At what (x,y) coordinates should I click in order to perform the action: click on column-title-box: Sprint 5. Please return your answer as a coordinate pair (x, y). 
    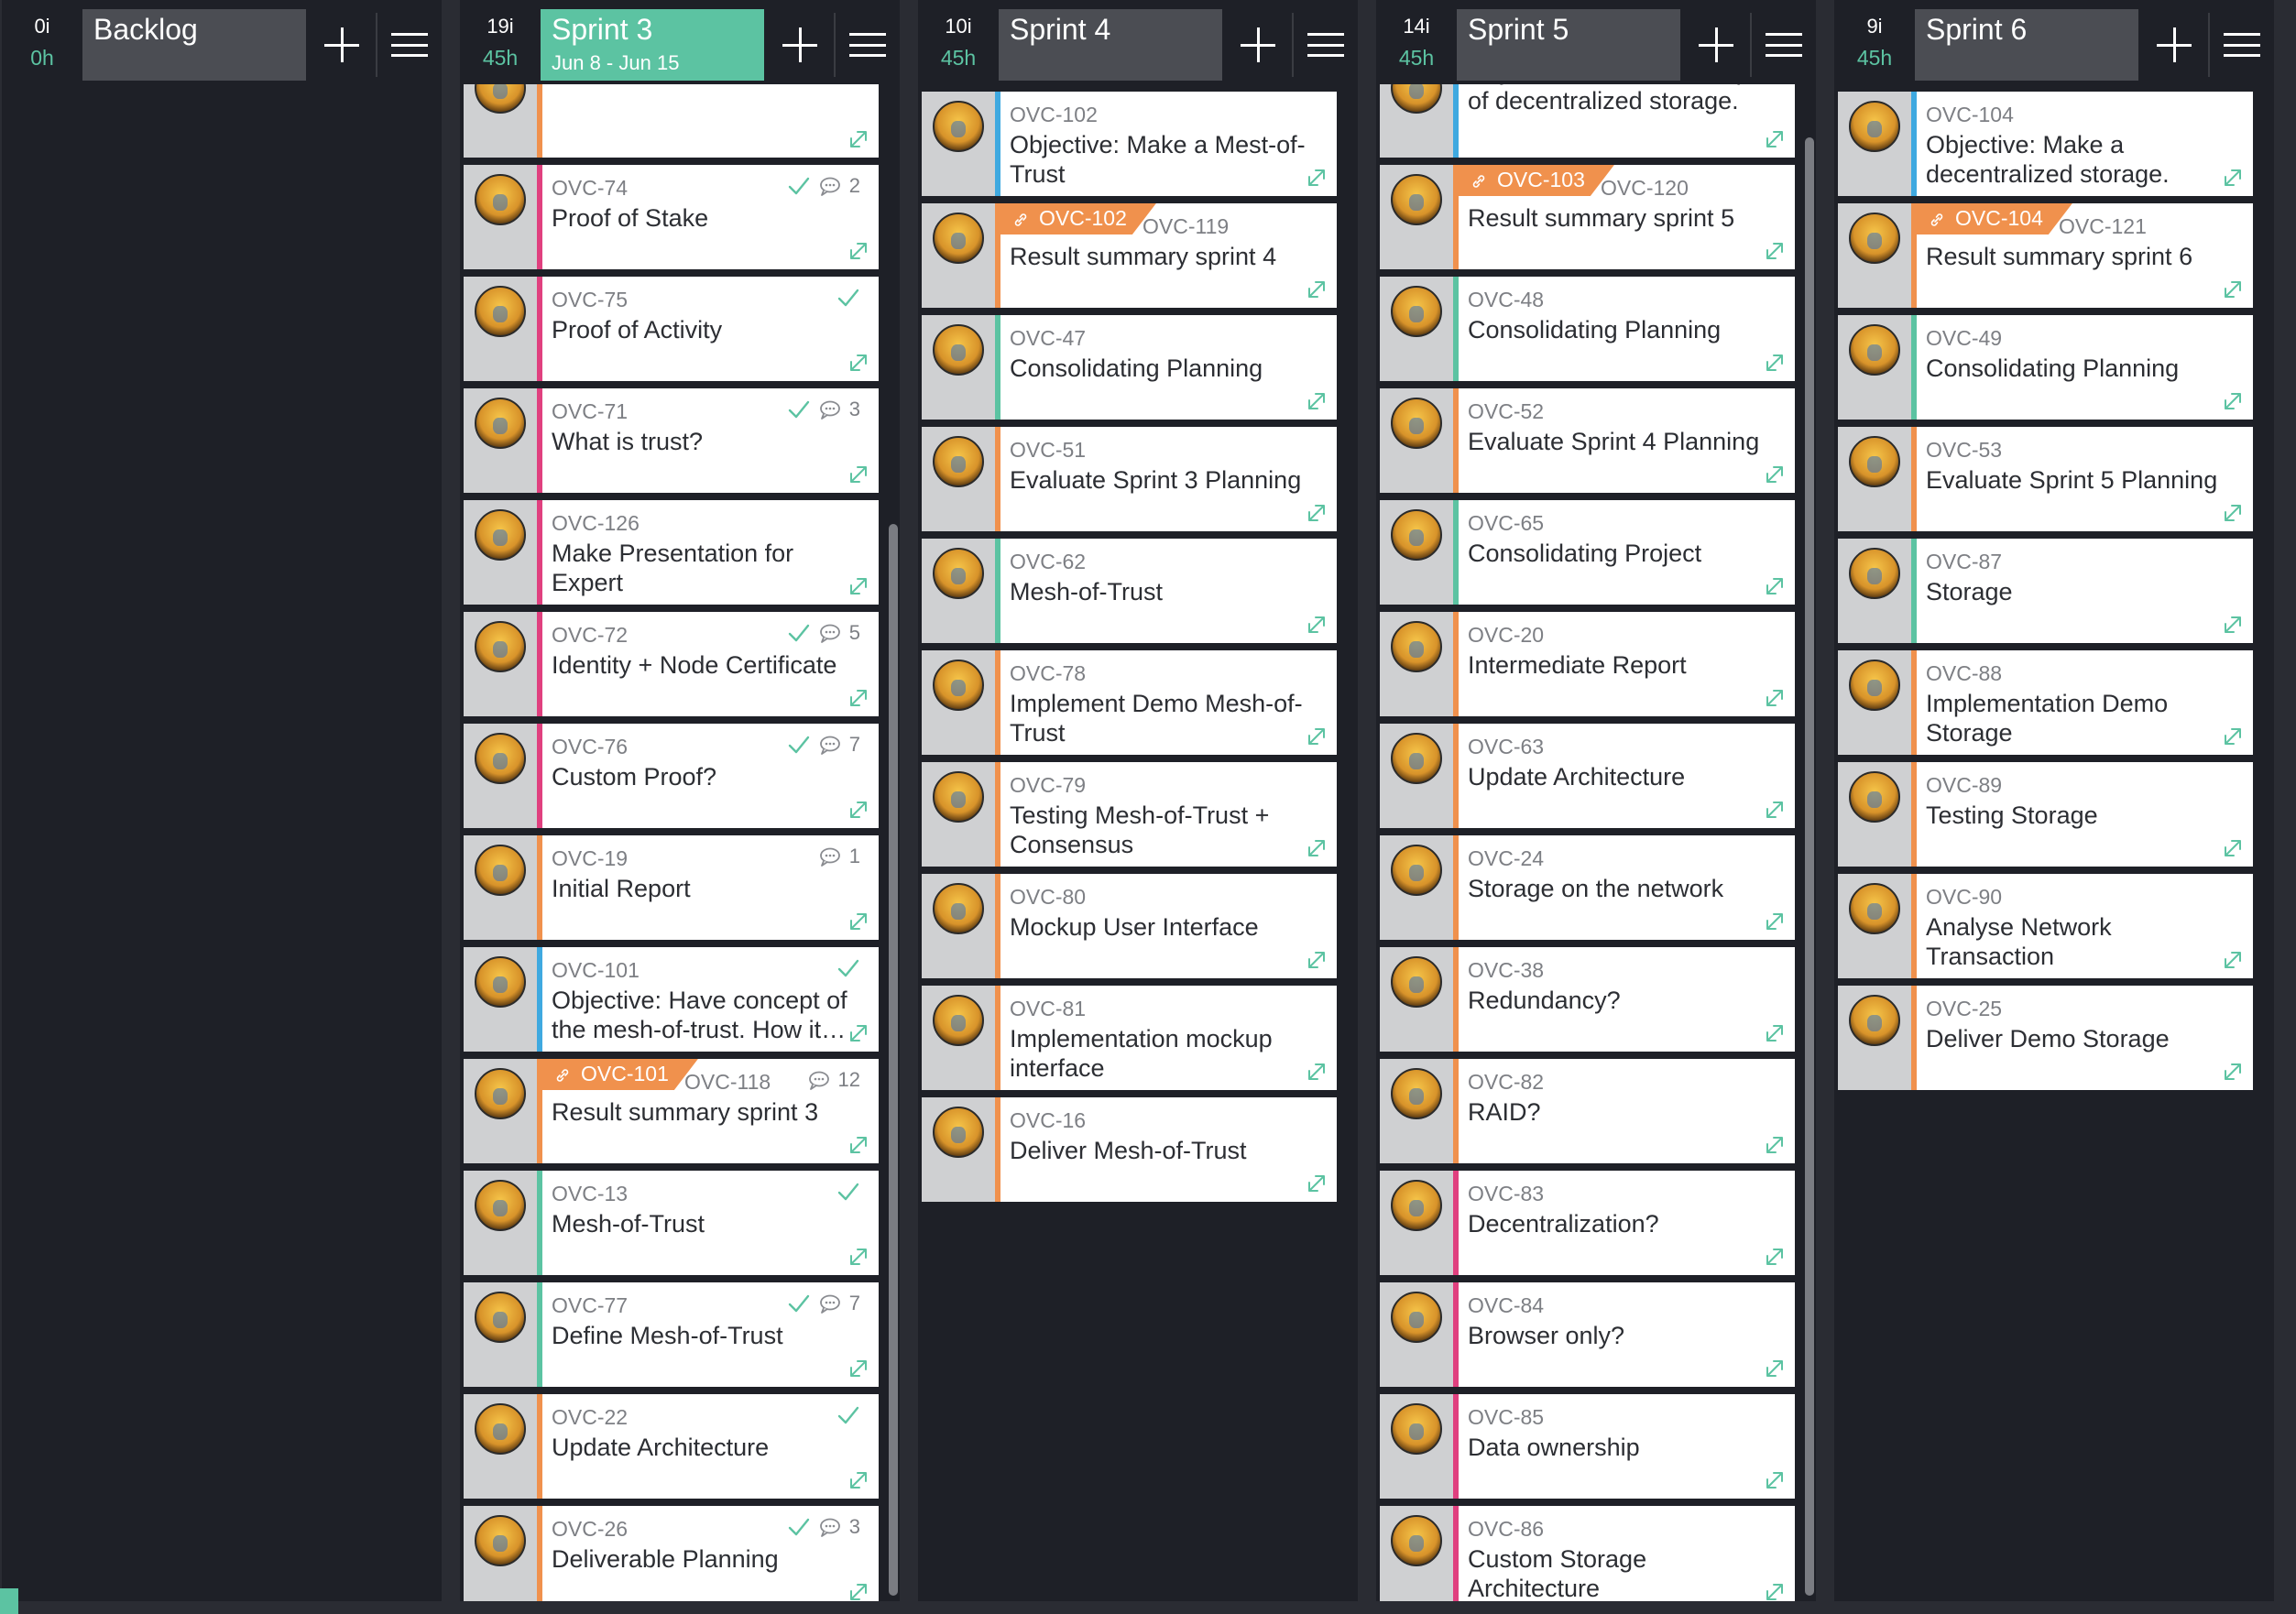
    Looking at the image, I should click on (1569, 45).